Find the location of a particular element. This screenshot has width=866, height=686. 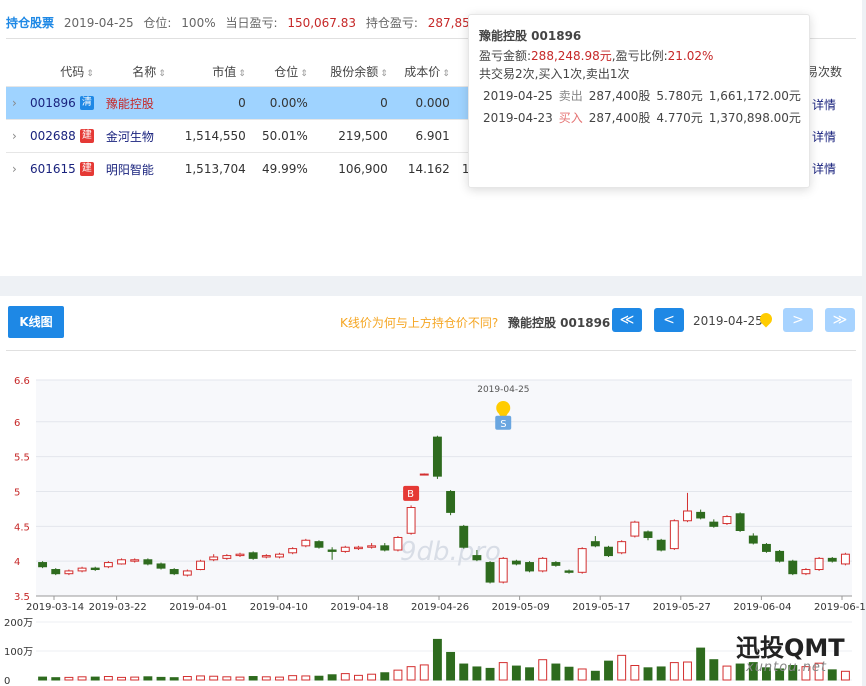

x-tick-label: 2019-03-22 is located at coordinates (118, 607).